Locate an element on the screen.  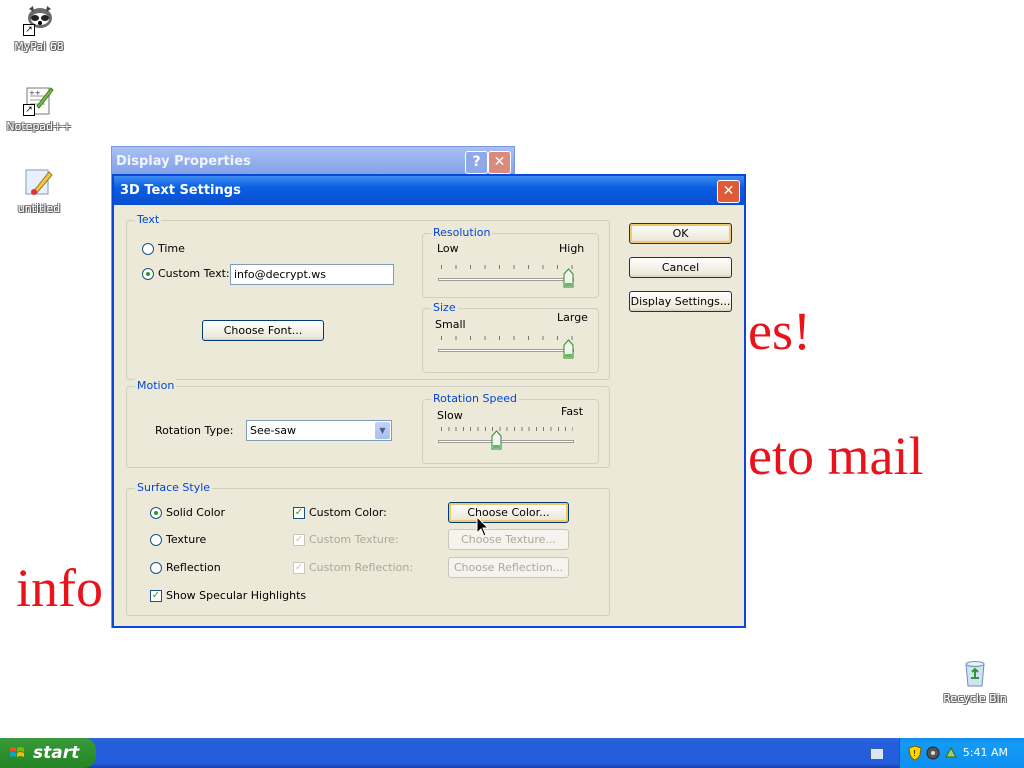
resolution-low-label: Low is located at coordinates (448, 248).